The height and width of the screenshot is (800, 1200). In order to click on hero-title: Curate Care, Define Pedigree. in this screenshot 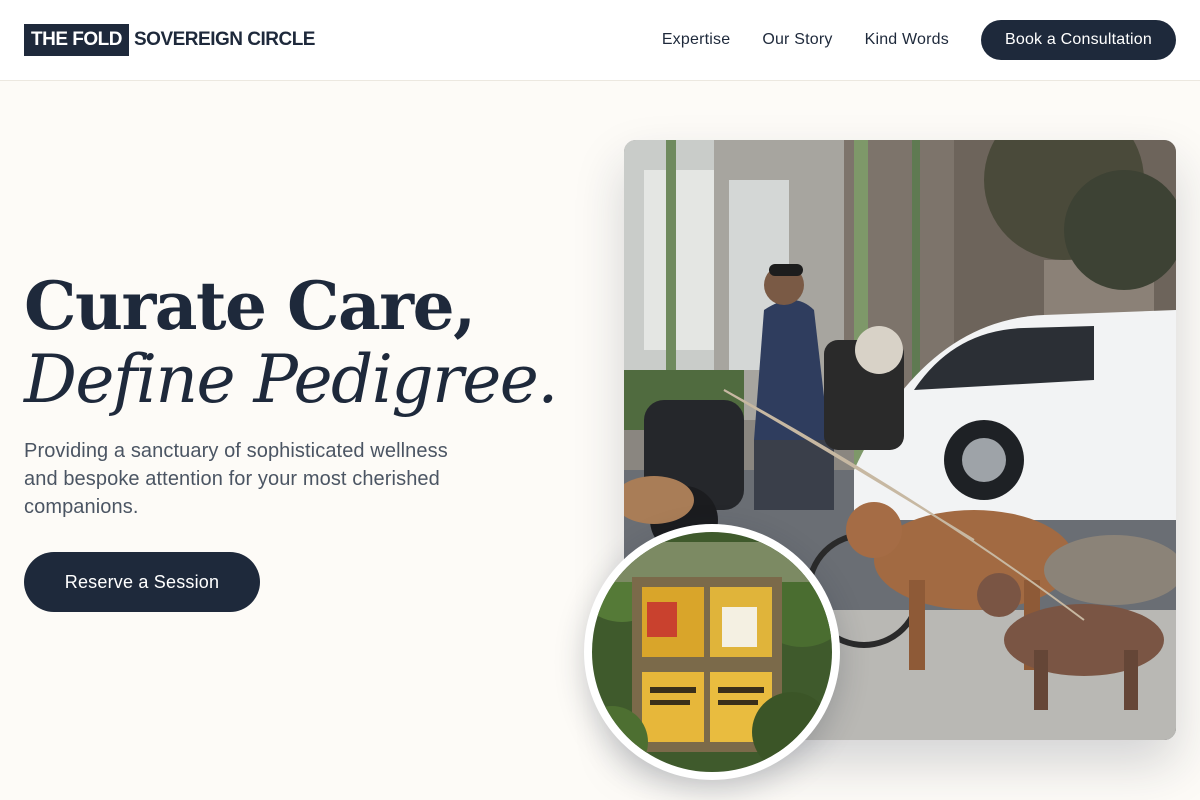, I will do `click(304, 342)`.